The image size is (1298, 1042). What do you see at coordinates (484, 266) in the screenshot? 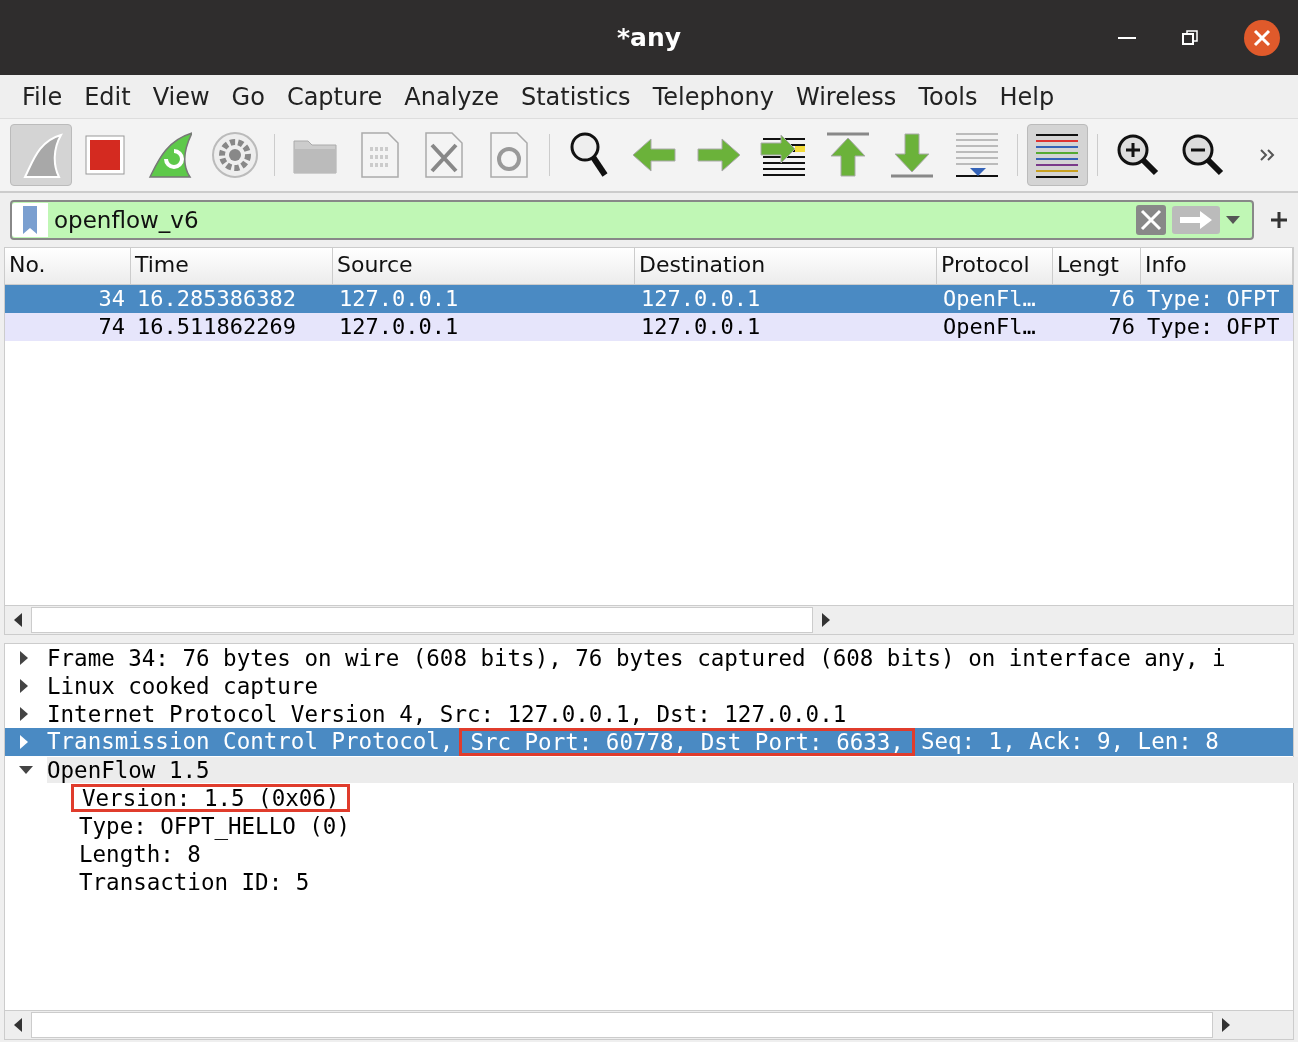
I see `column-header: Source` at bounding box center [484, 266].